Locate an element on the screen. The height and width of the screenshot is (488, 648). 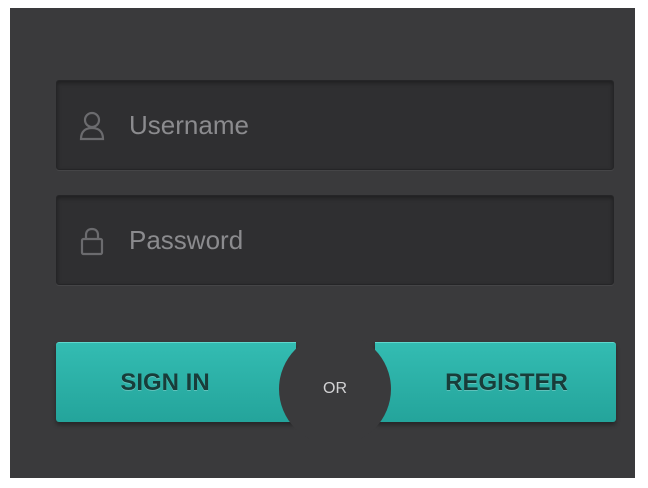
username-input is located at coordinates (364, 125).